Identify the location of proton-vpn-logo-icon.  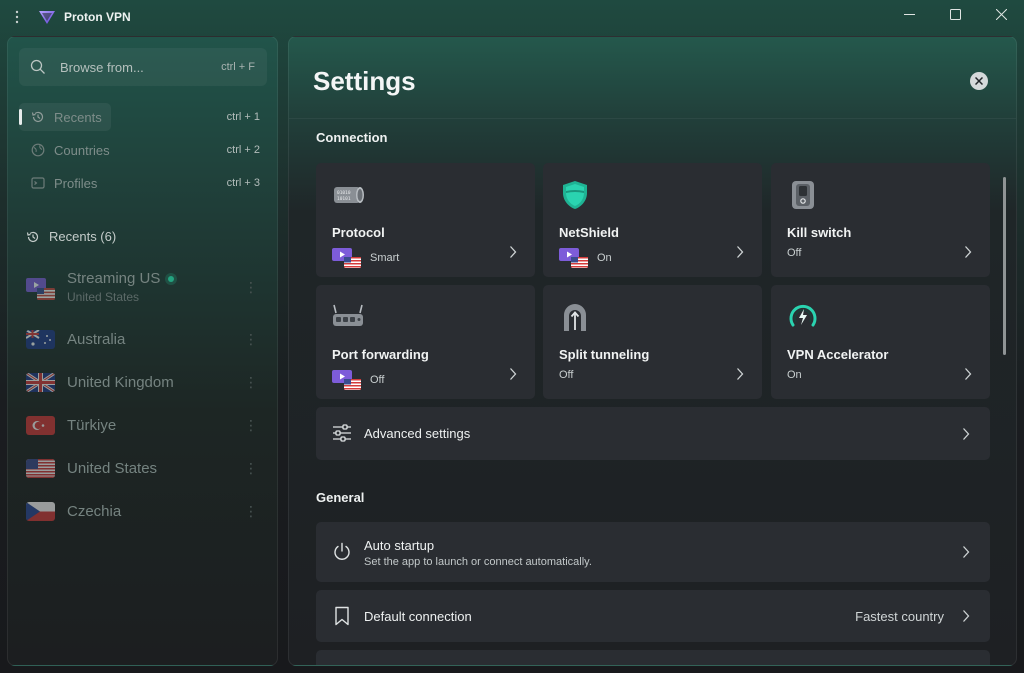
(47, 17).